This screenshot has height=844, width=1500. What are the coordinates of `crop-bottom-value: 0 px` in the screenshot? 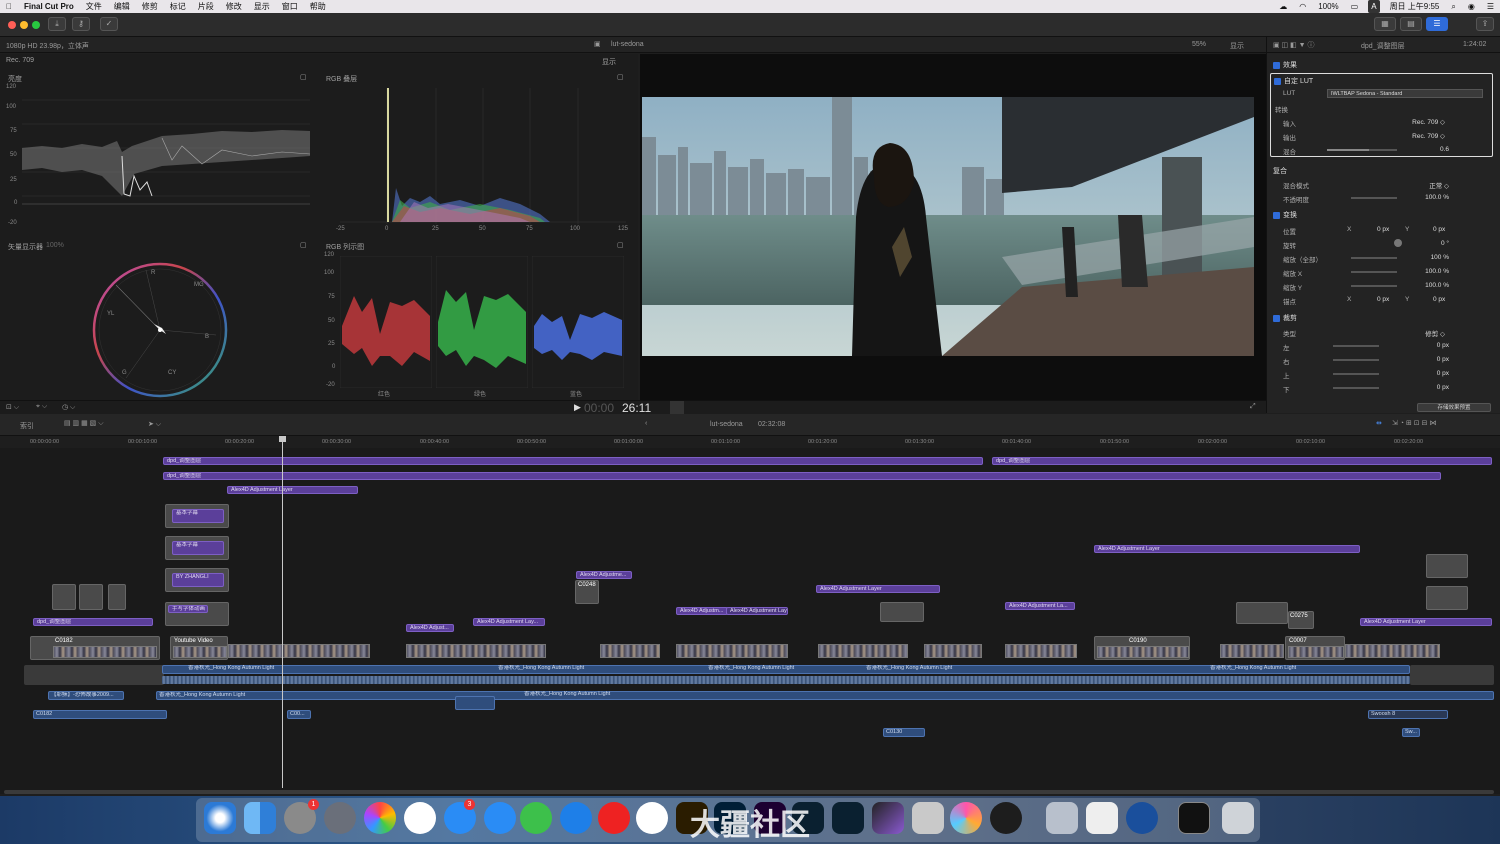 It's located at (1443, 387).